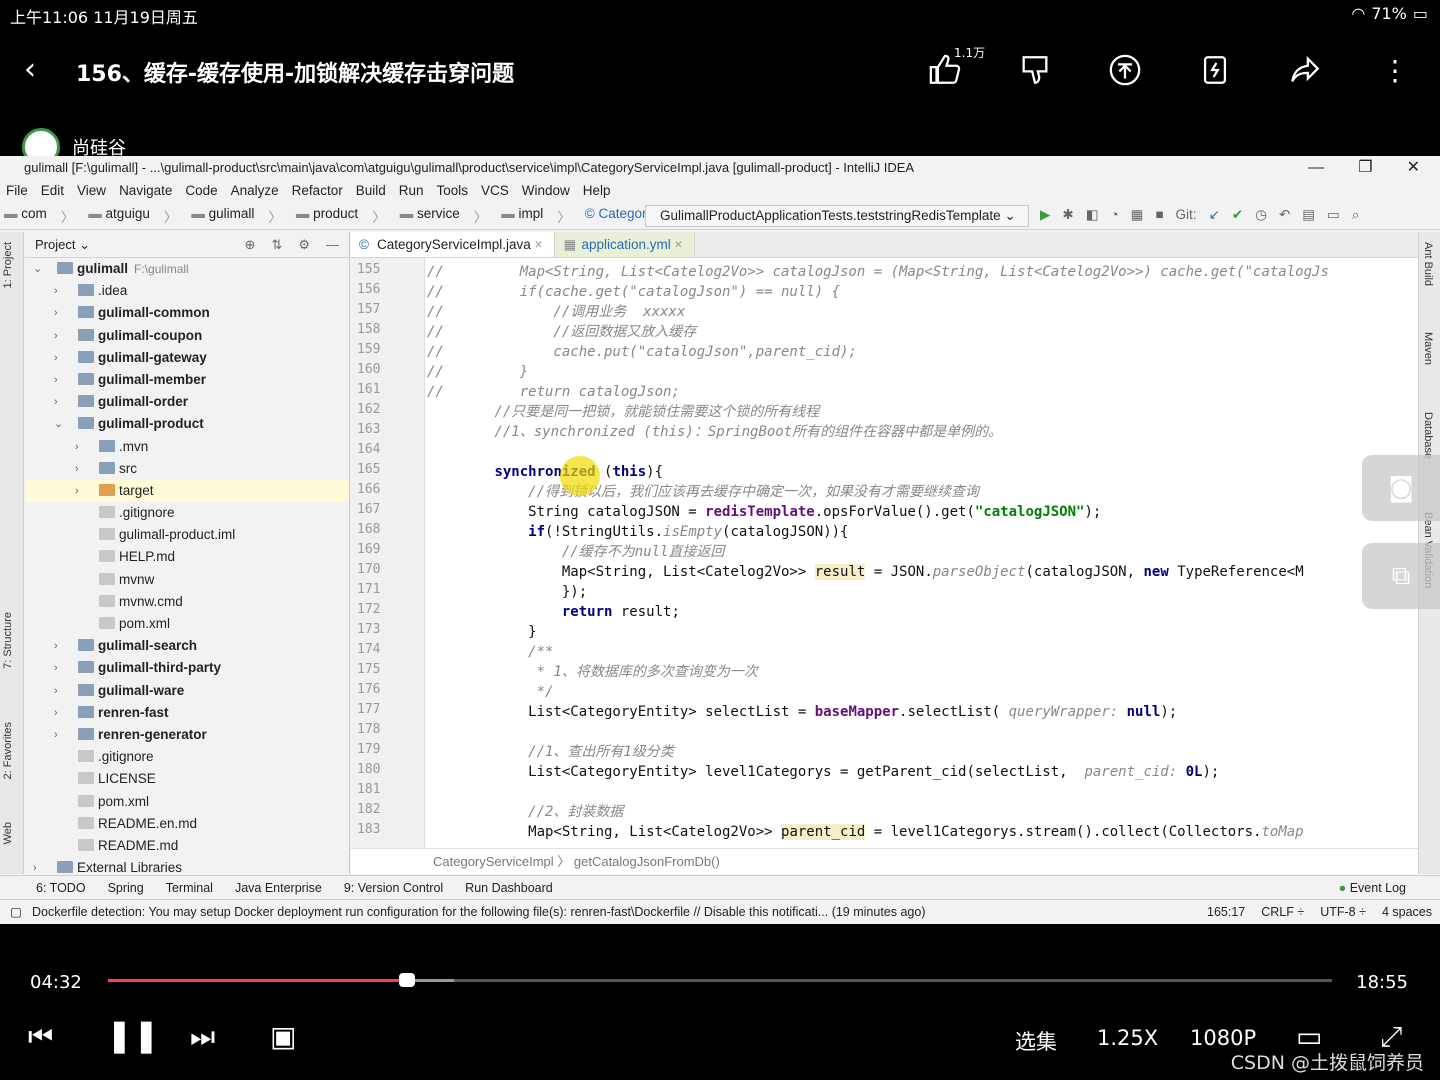 Image resolution: width=1440 pixels, height=1080 pixels. Describe the element at coordinates (477, 372) in the screenshot. I see `code-line: // }` at that location.